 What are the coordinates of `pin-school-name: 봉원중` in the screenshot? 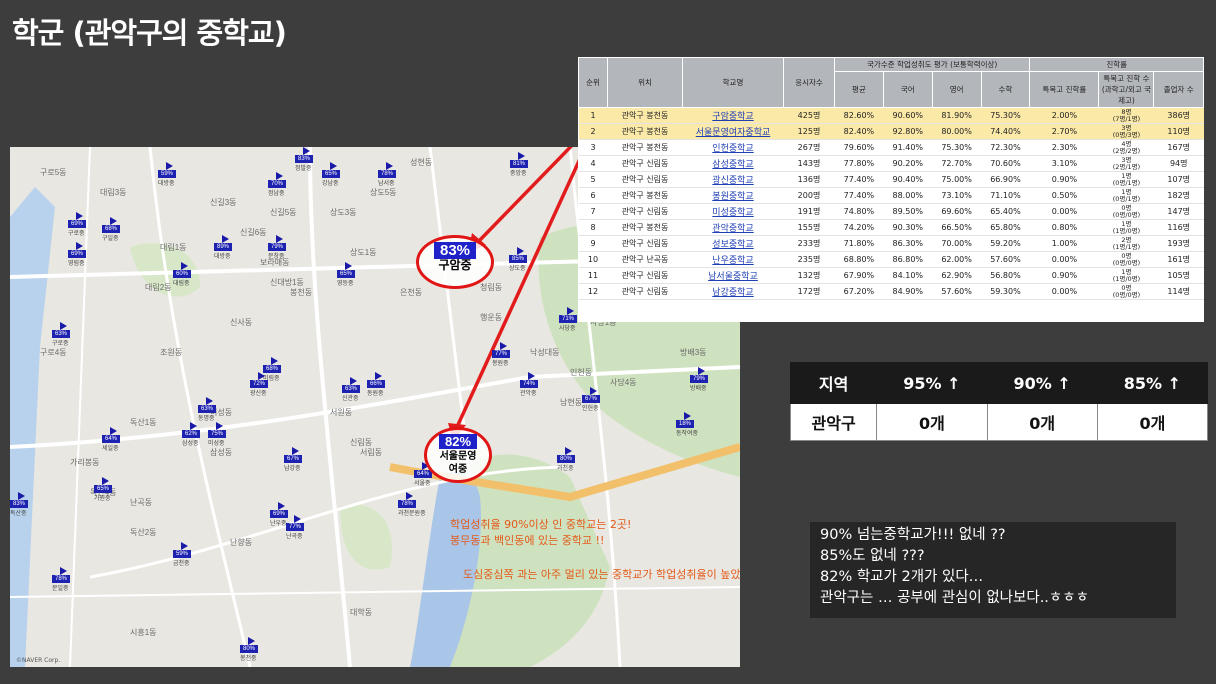 It's located at (500, 364).